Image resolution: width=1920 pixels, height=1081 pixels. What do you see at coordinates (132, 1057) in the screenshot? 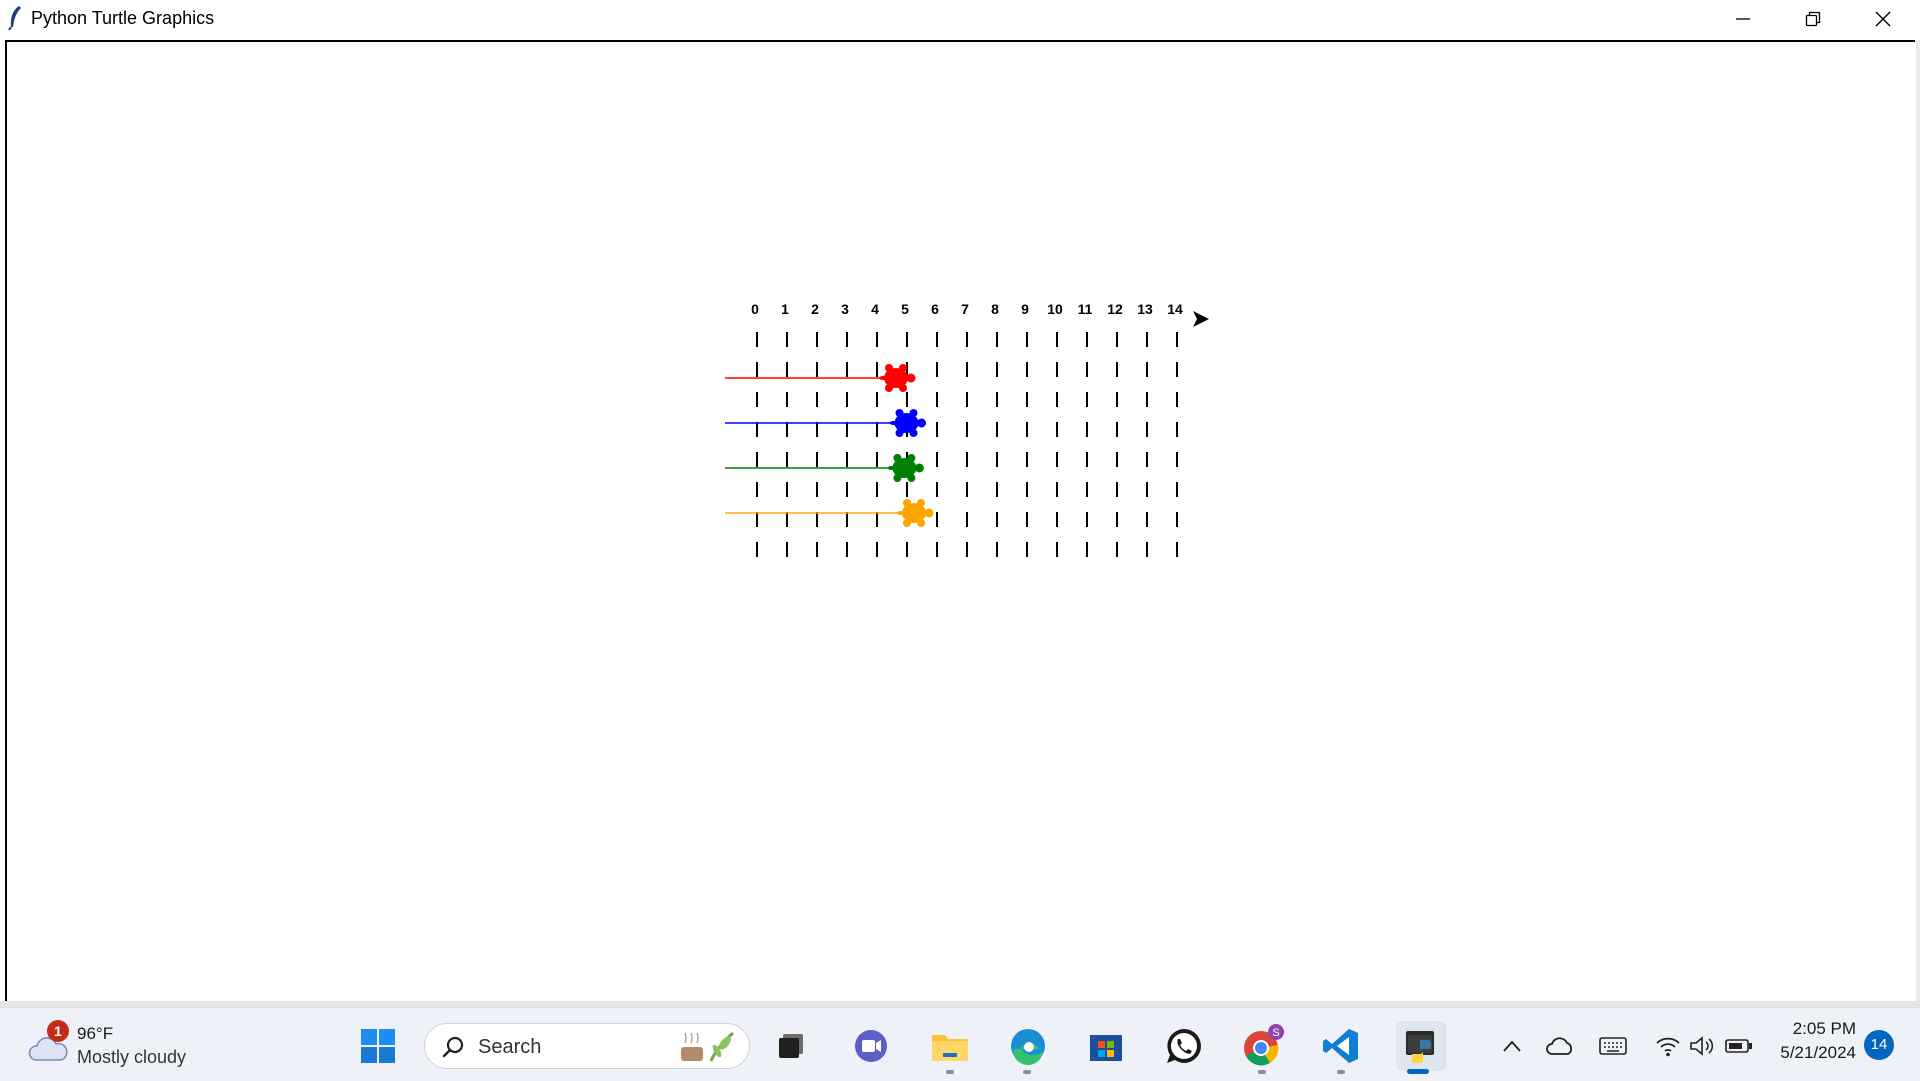
I see `weather-description: Mostly cloudy` at bounding box center [132, 1057].